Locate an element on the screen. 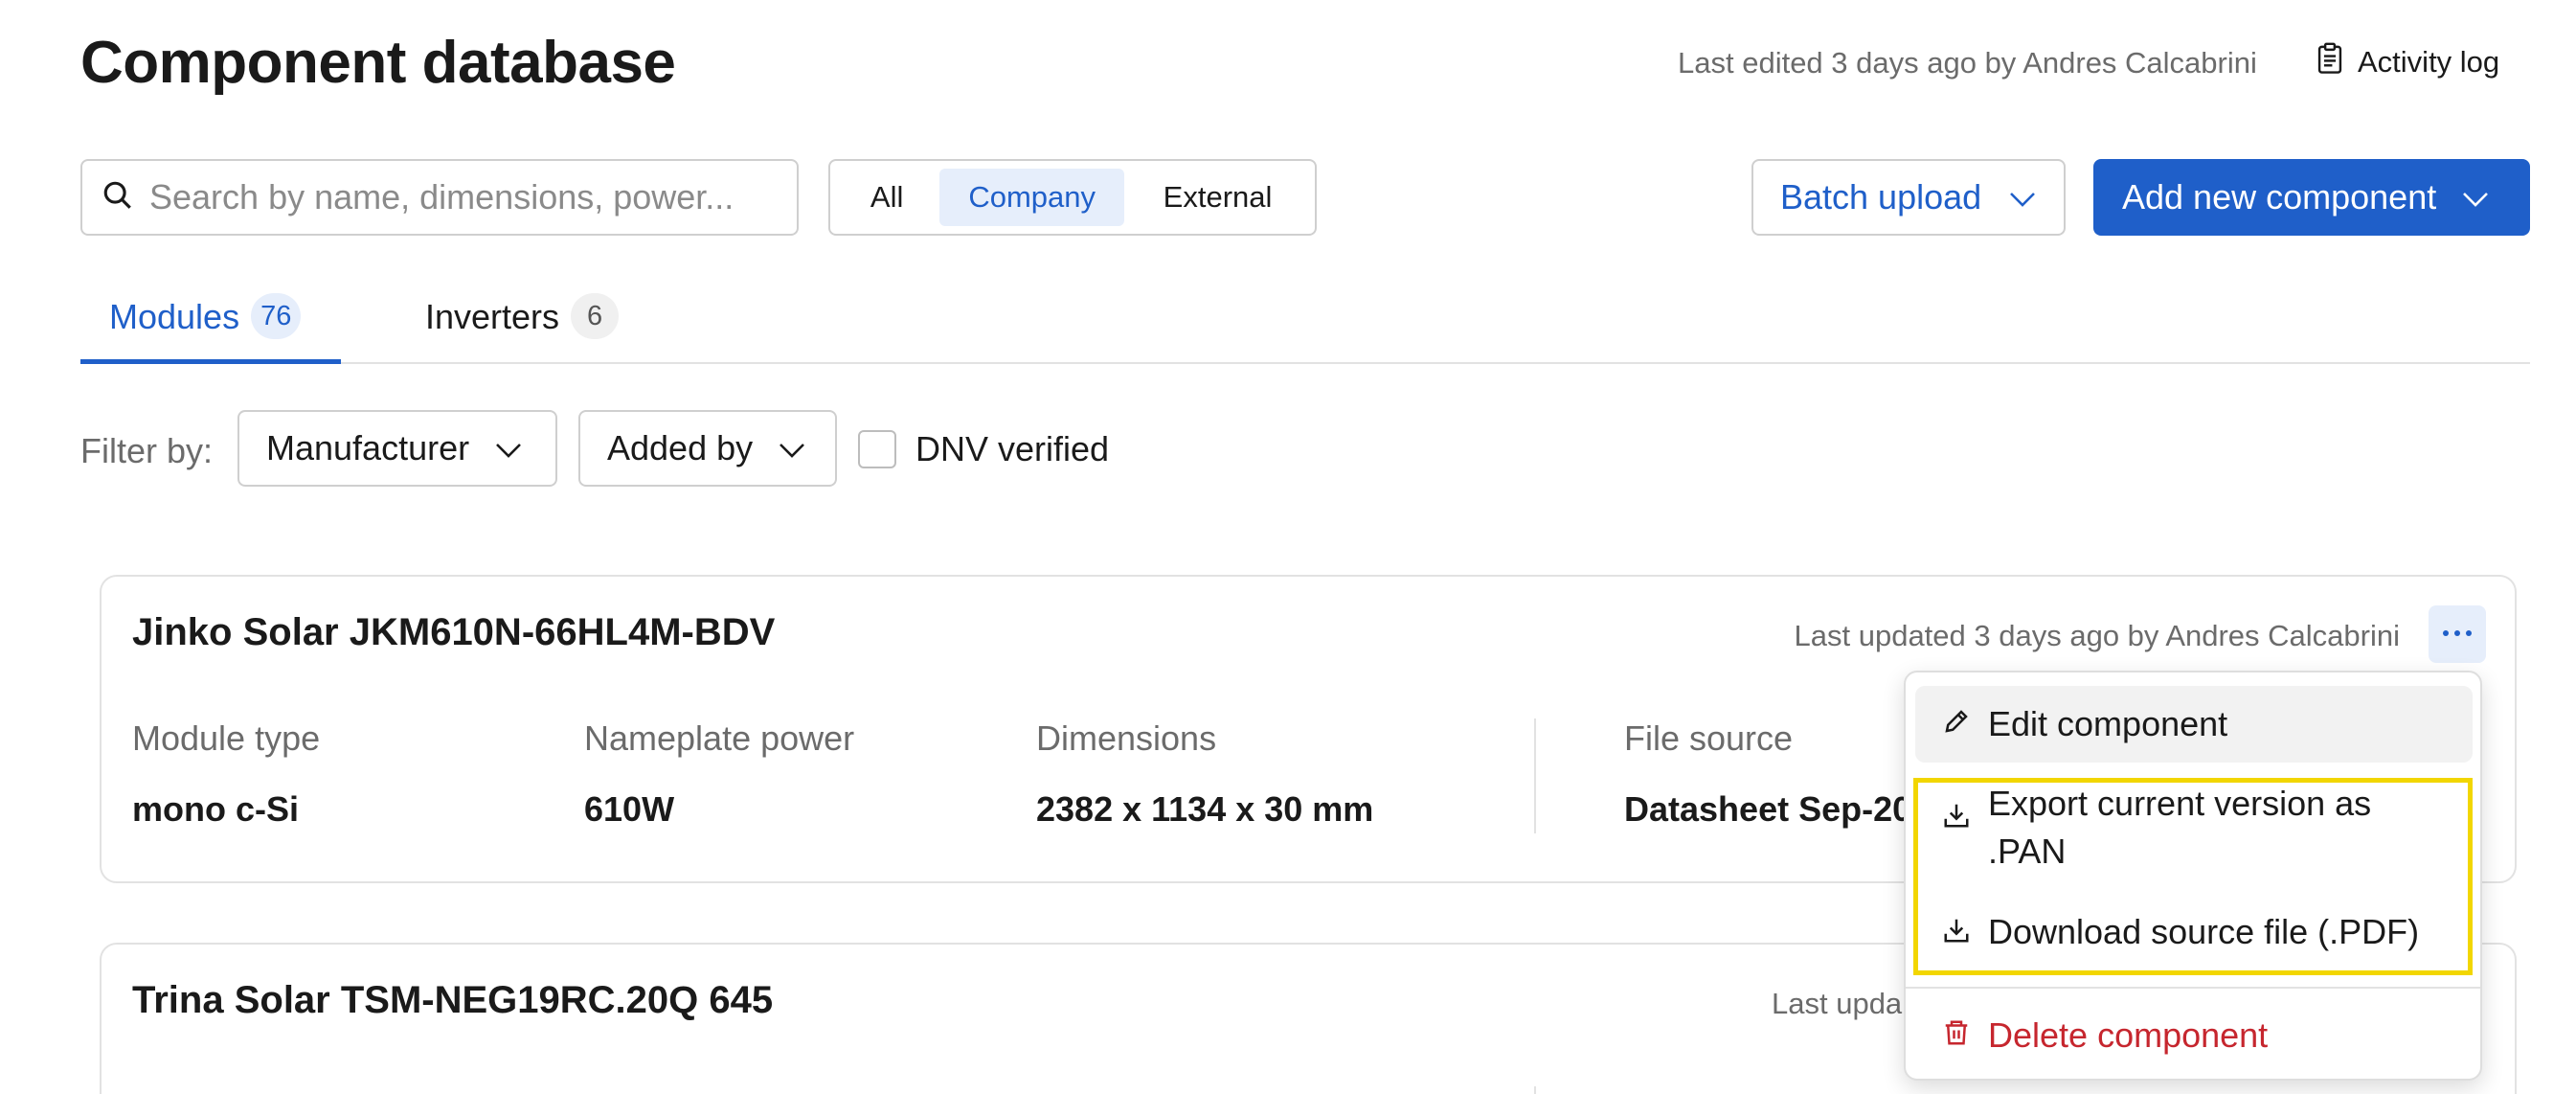  add-new-component-label: Add new component is located at coordinates (2279, 197).